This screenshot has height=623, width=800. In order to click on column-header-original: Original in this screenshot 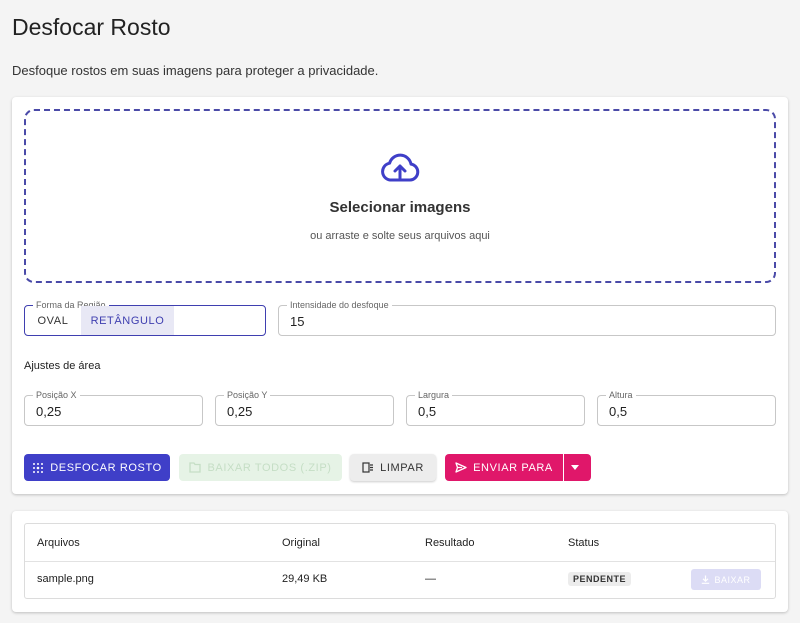, I will do `click(301, 543)`.